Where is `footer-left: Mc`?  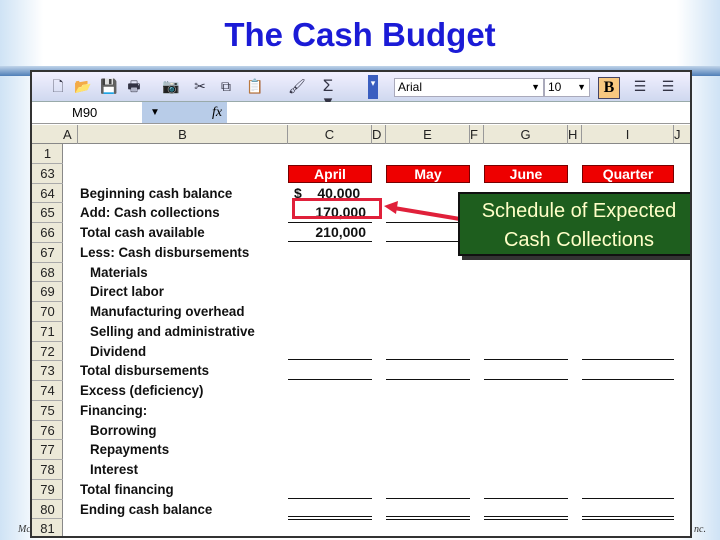 footer-left: Mc is located at coordinates (24, 529).